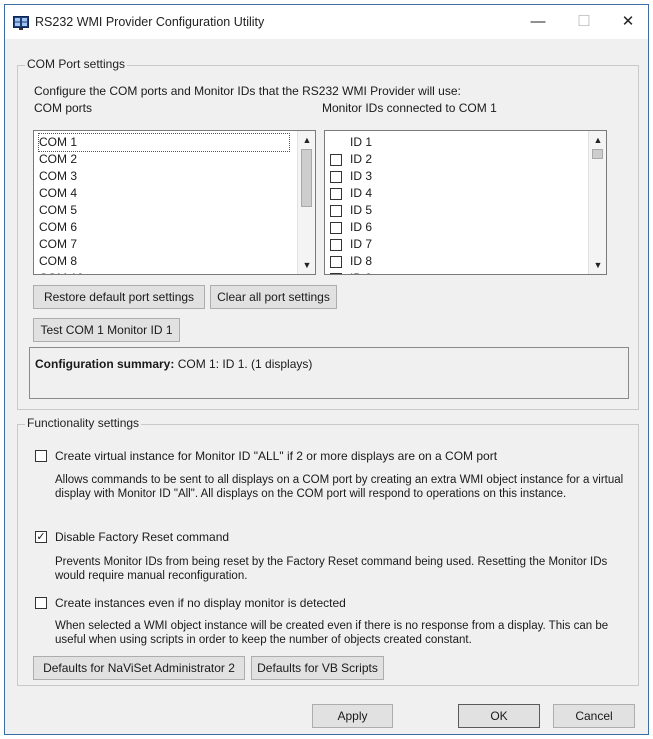  I want to click on maximize-button: ☐, so click(584, 22).